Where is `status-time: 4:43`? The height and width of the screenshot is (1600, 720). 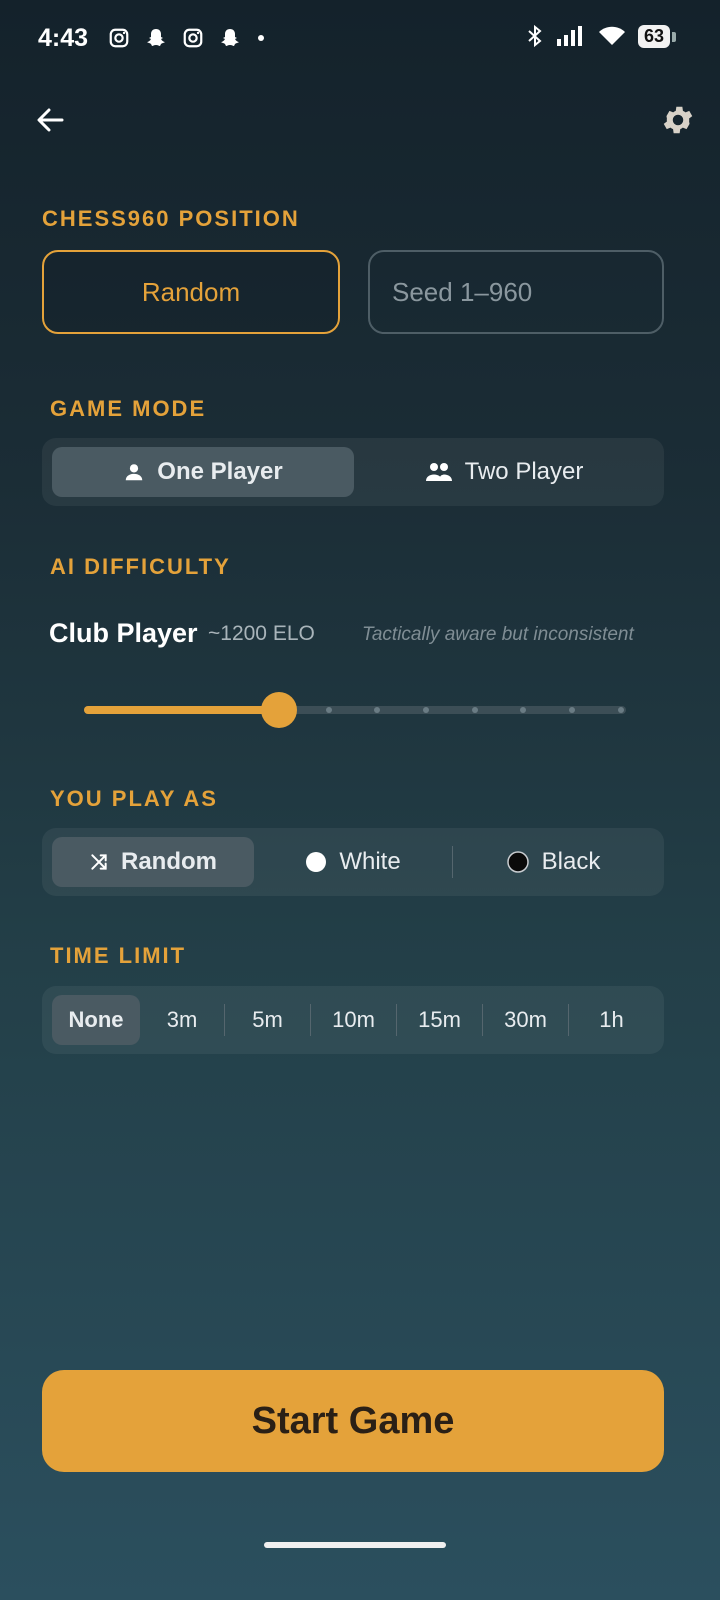 status-time: 4:43 is located at coordinates (63, 38).